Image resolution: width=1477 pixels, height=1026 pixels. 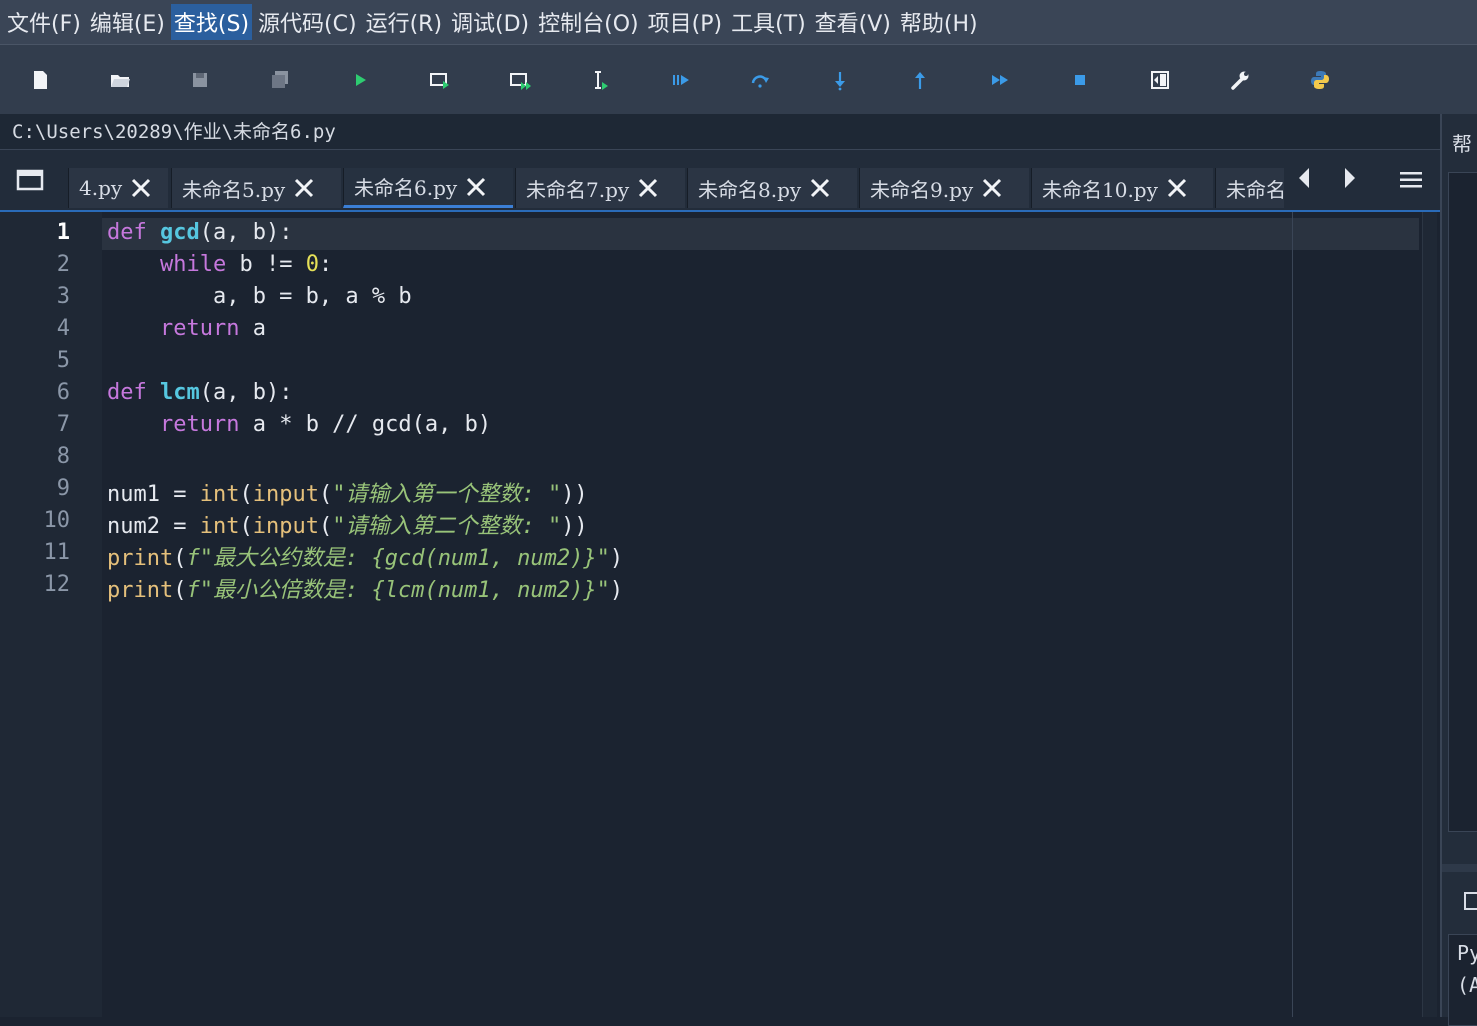 I want to click on browse-tabs-button, so click(x=30, y=180).